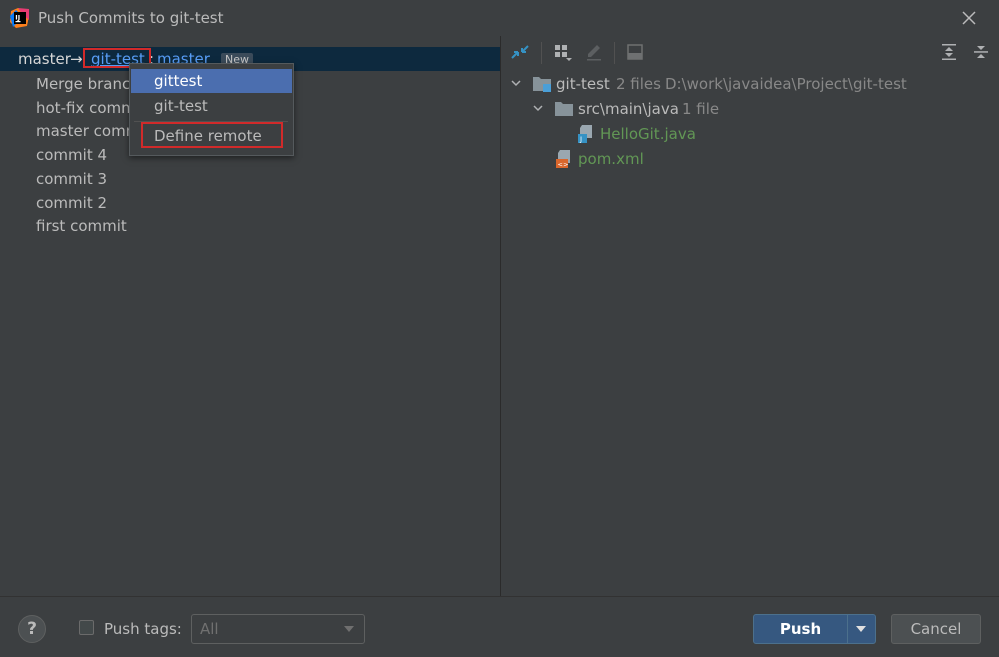 This screenshot has width=999, height=657. I want to click on commit-item: master comm, so click(88, 131).